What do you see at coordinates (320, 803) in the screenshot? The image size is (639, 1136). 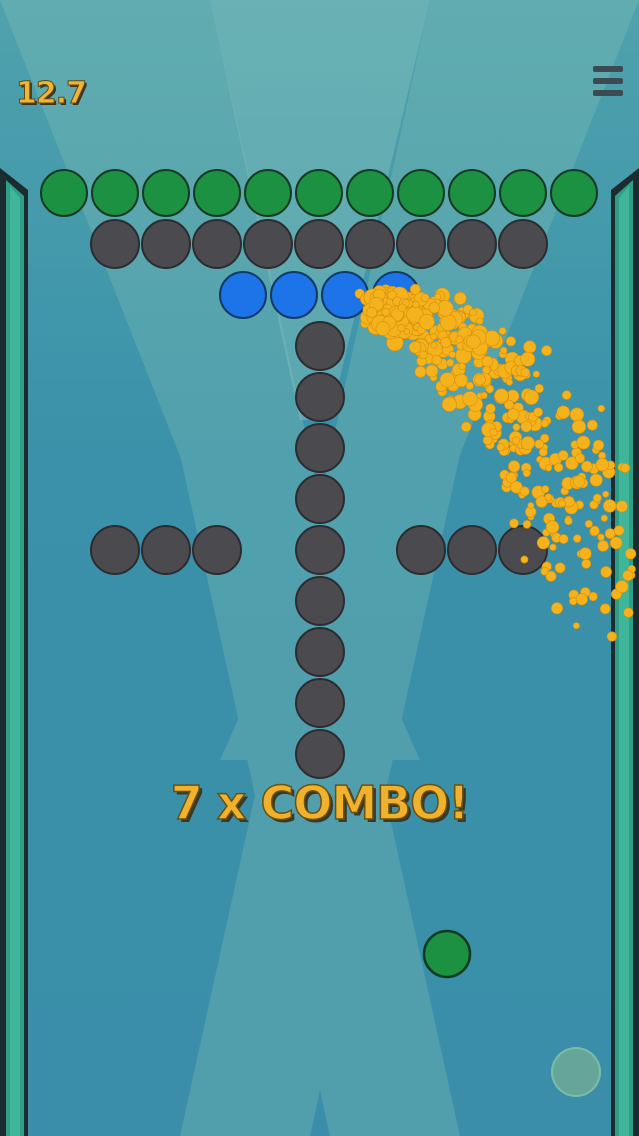 I see `combo-banner: 7 x COMBO!` at bounding box center [320, 803].